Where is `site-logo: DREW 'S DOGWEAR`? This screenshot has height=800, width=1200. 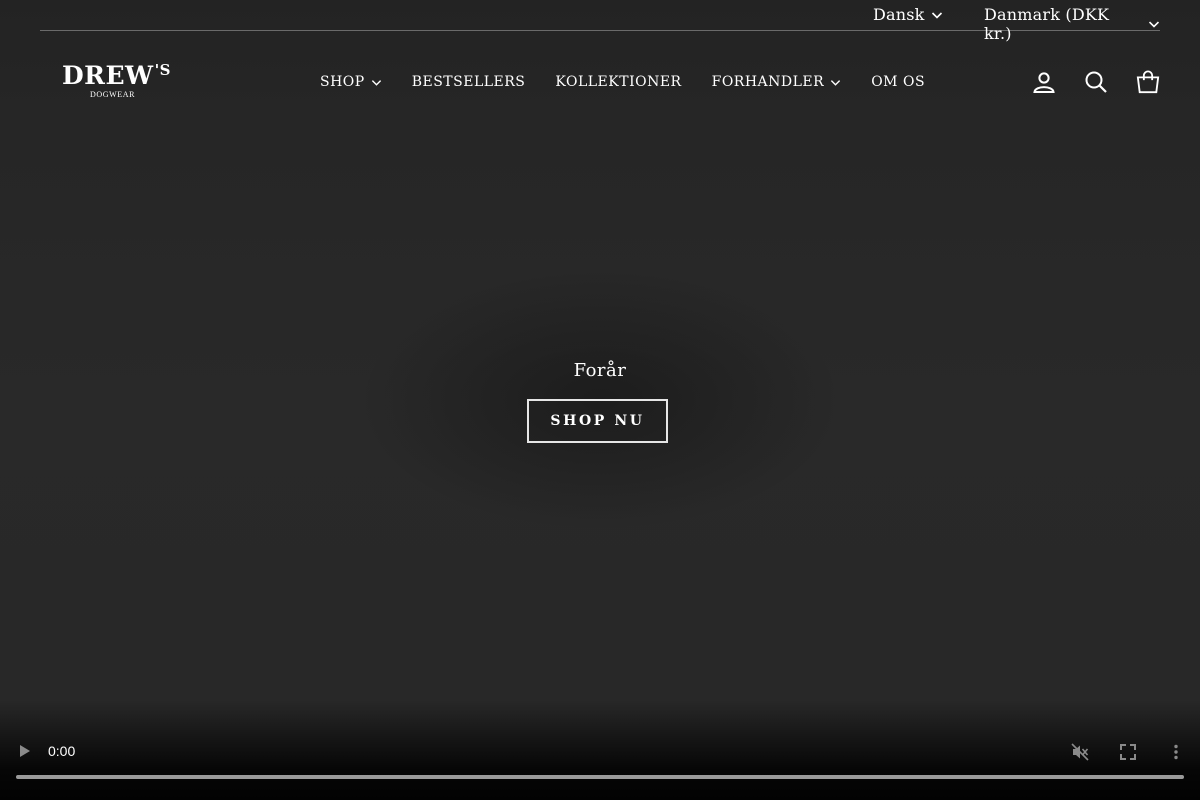
site-logo: DREW 'S DOGWEAR is located at coordinates (117, 82).